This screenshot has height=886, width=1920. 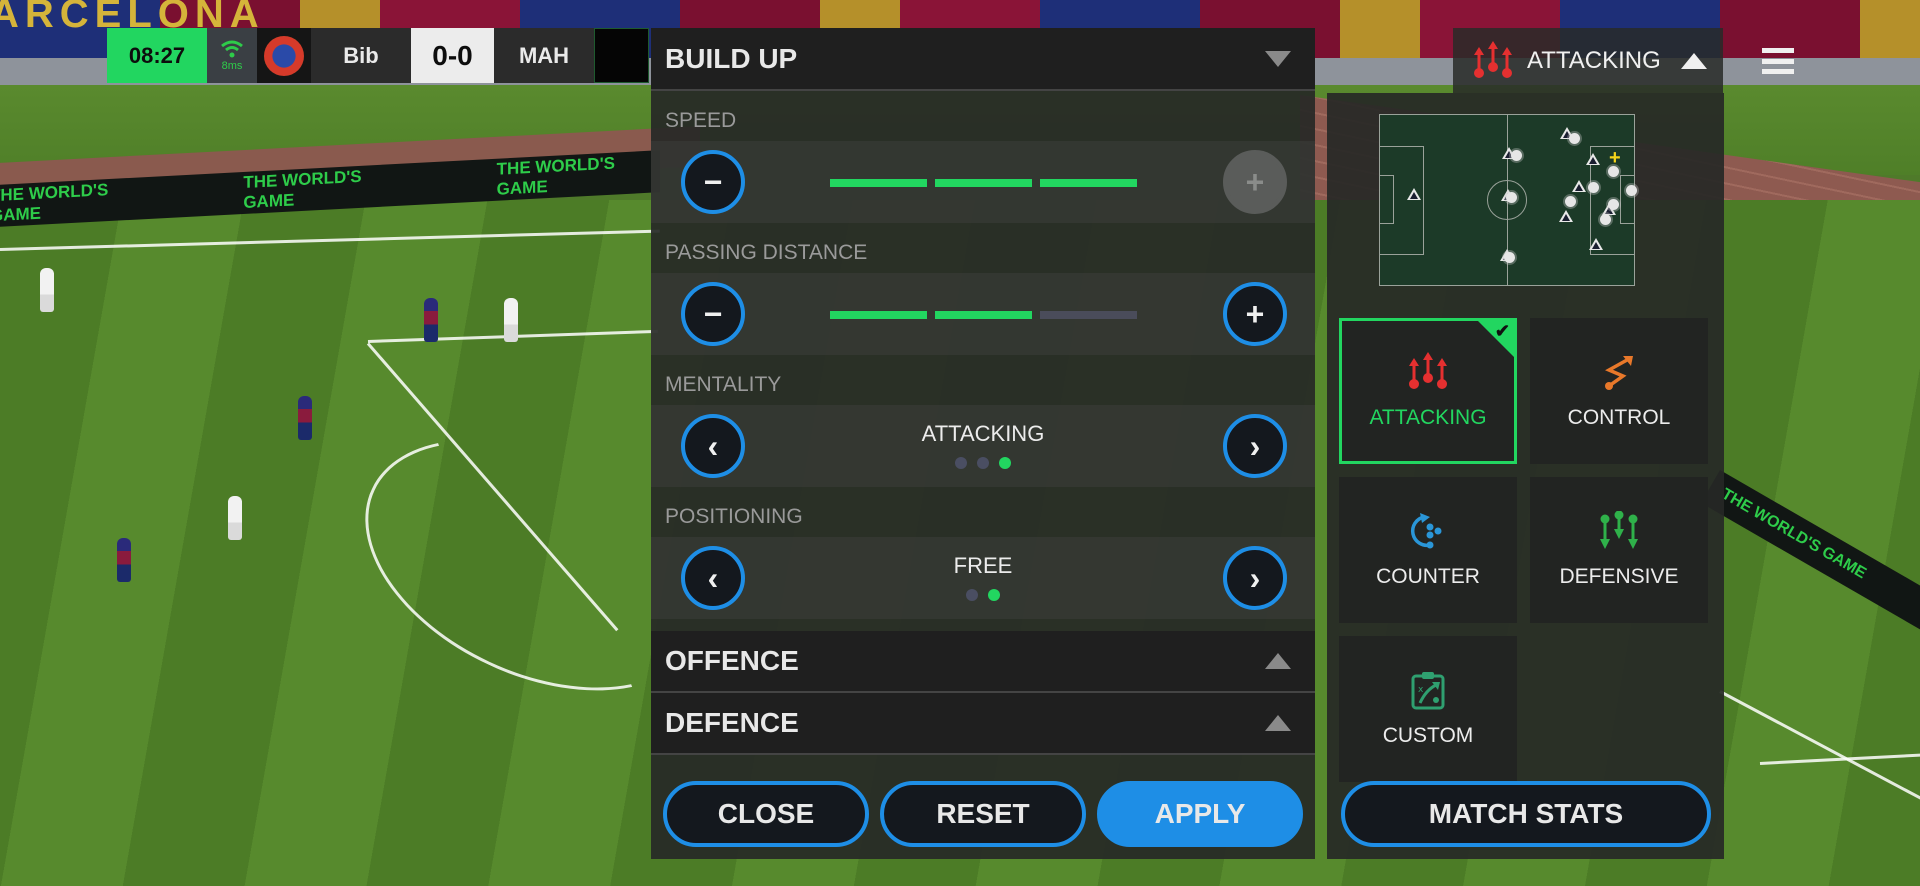 I want to click on tactic-label: COUNTER, so click(x=1428, y=576).